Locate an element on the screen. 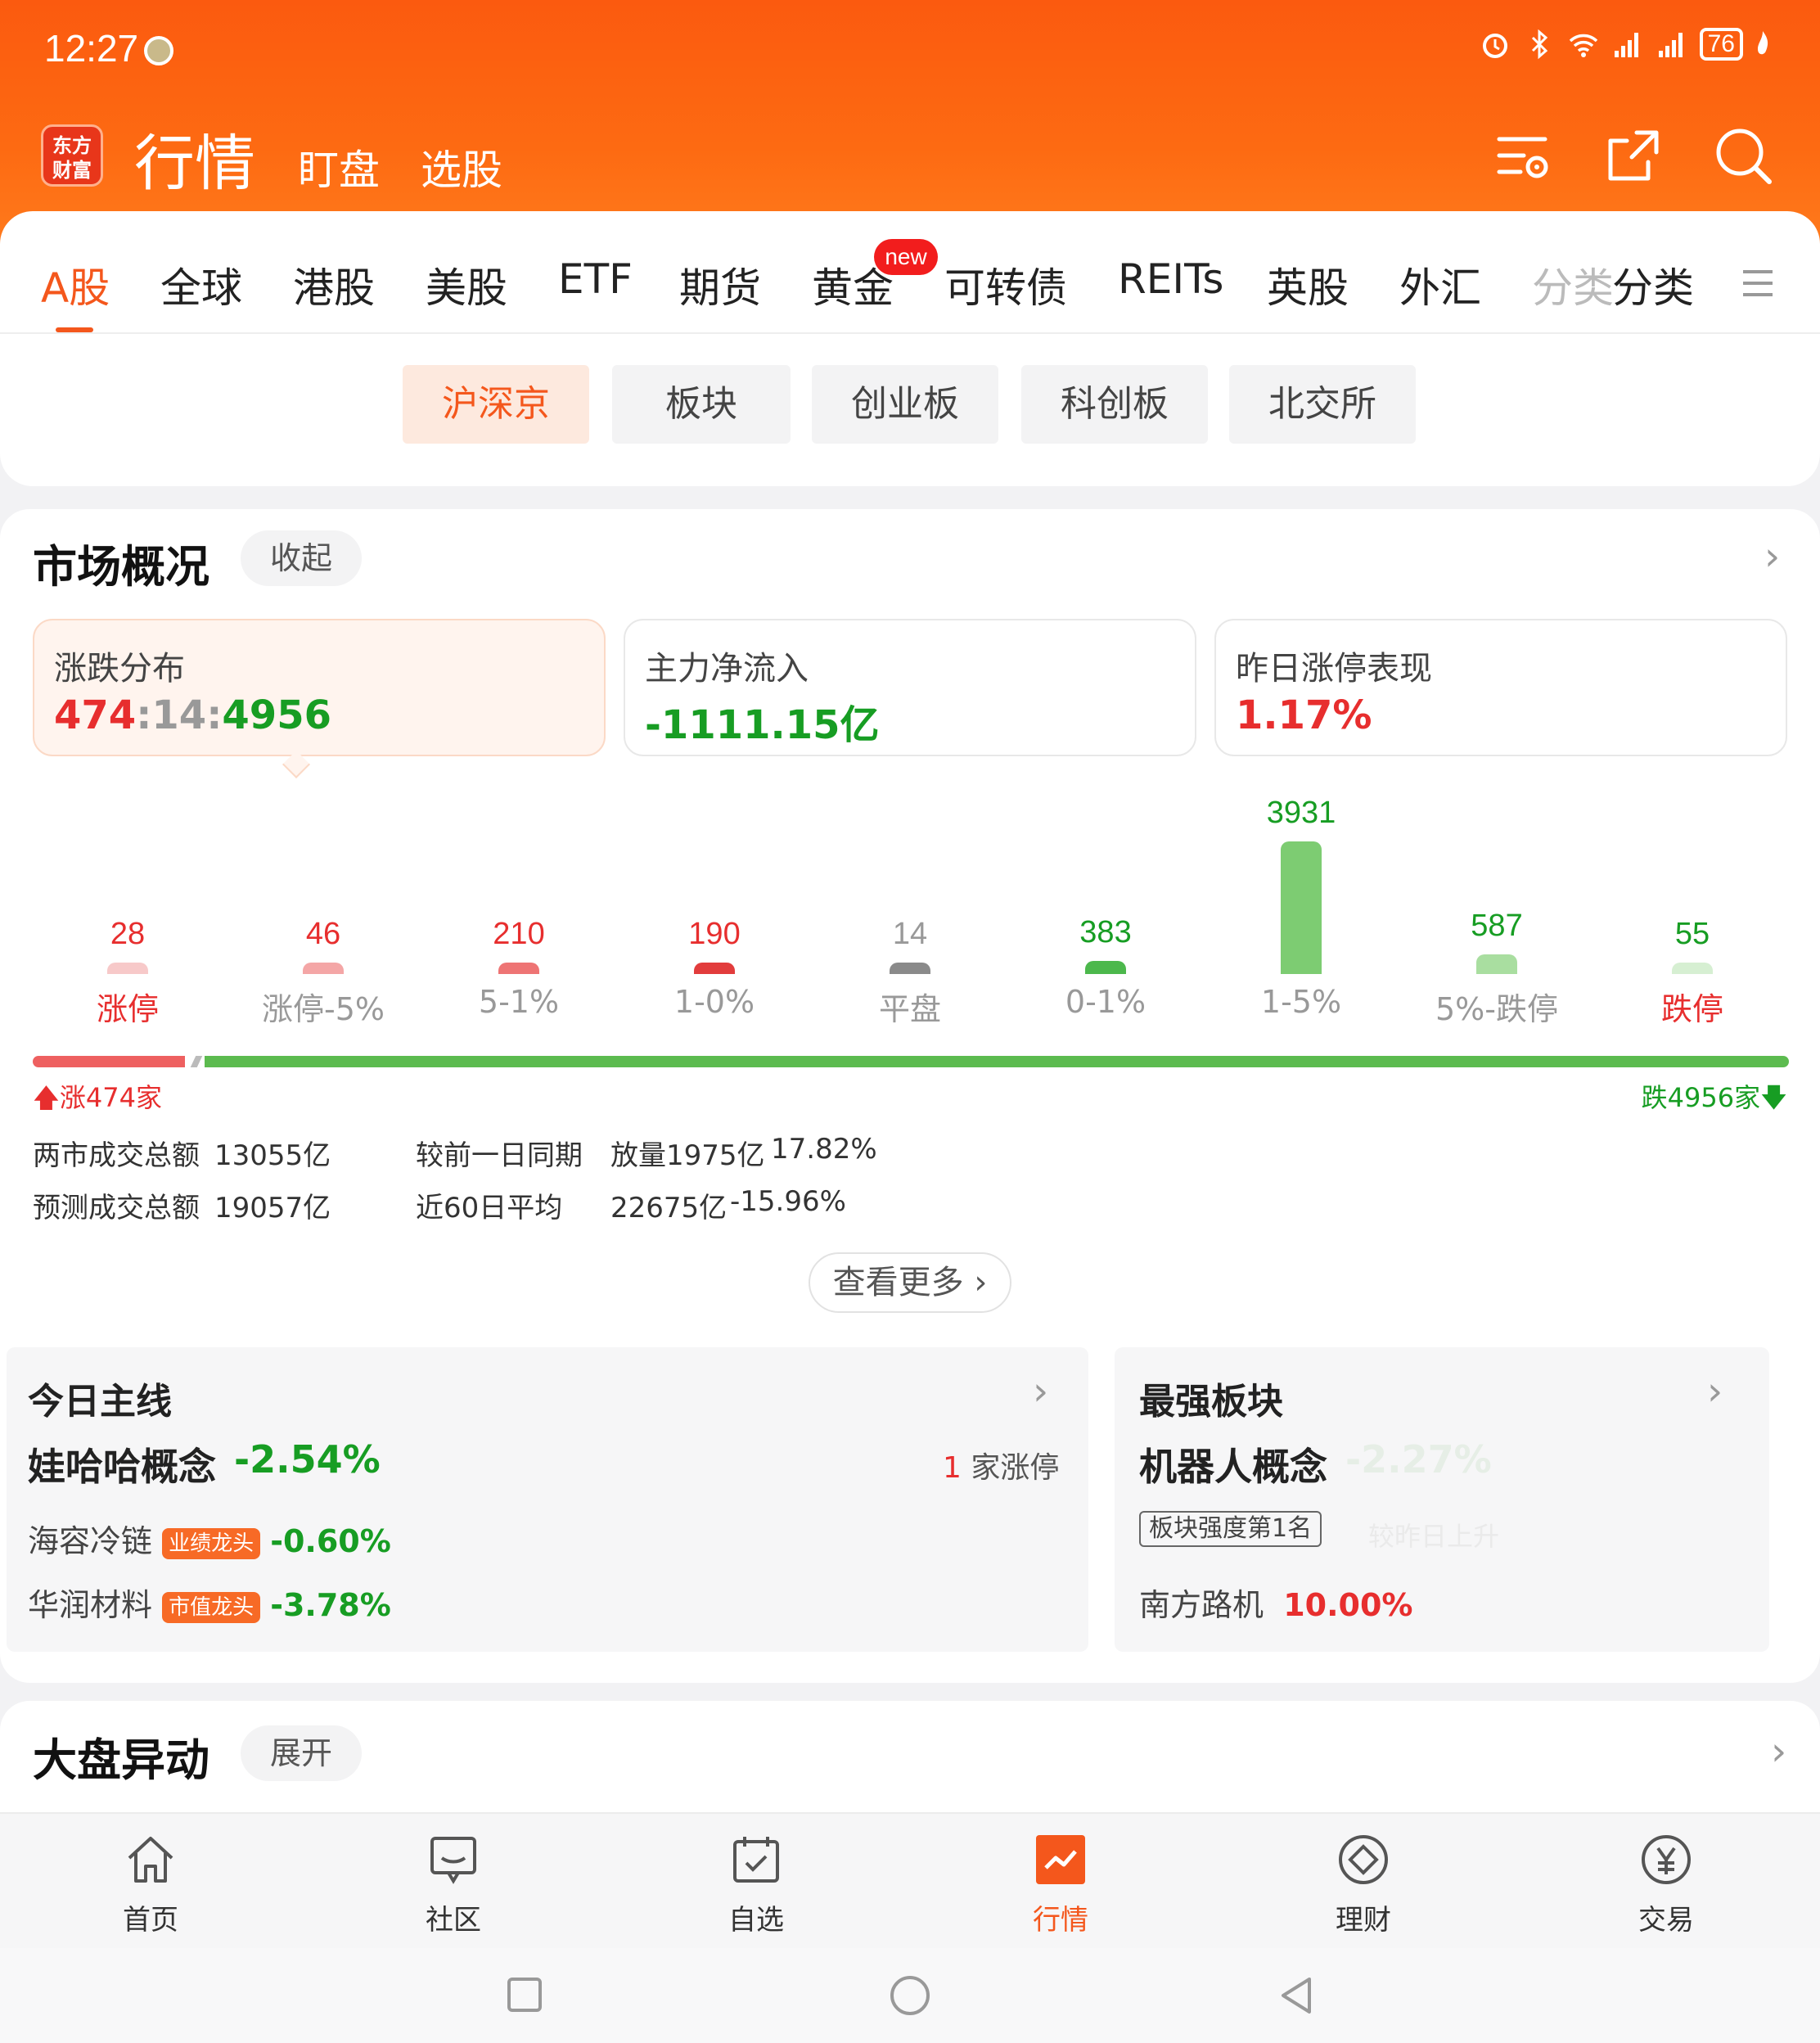 The image size is (1820, 2043). share-icon is located at coordinates (1633, 156).